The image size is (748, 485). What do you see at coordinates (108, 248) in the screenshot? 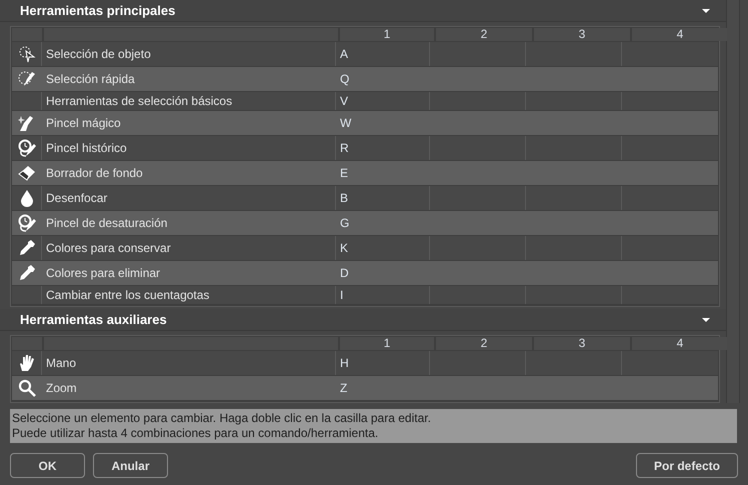
I see `tool-name: Colores para conservar` at bounding box center [108, 248].